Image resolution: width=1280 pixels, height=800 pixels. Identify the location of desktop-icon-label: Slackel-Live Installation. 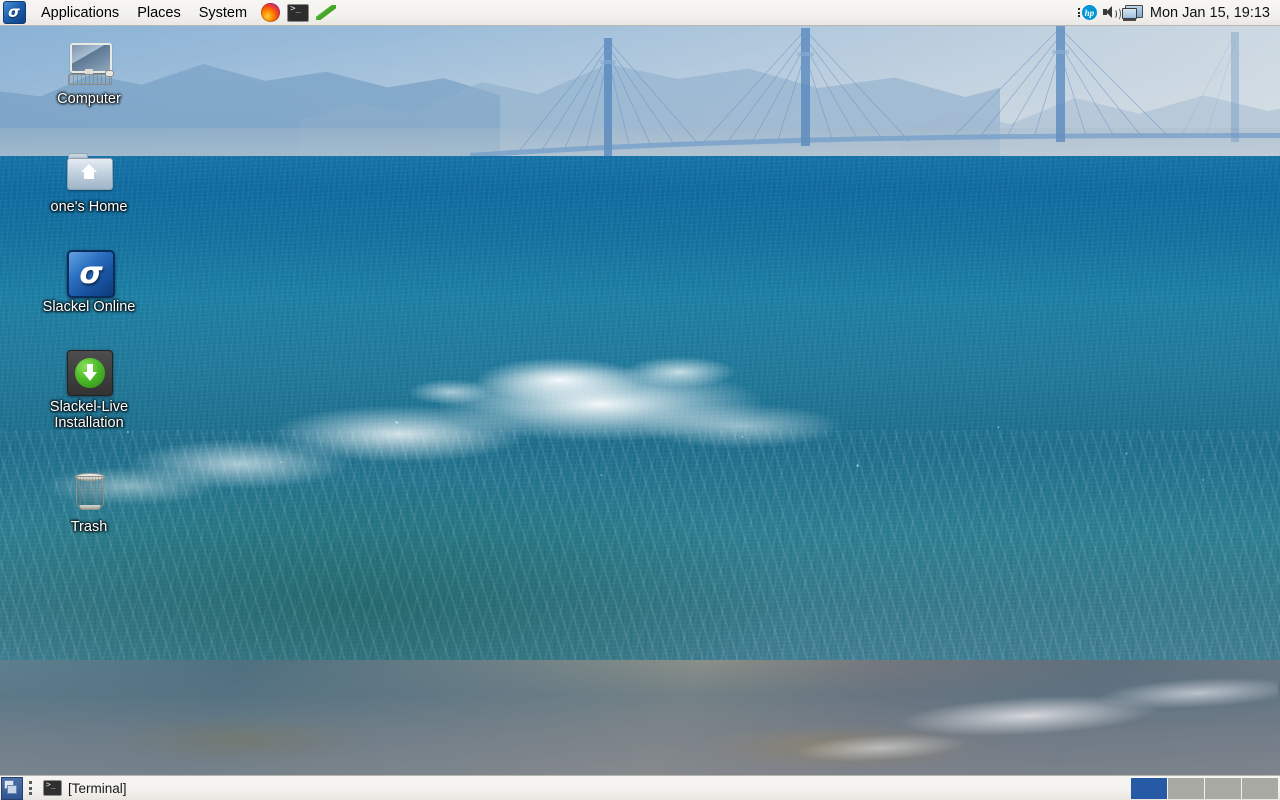
(89, 415).